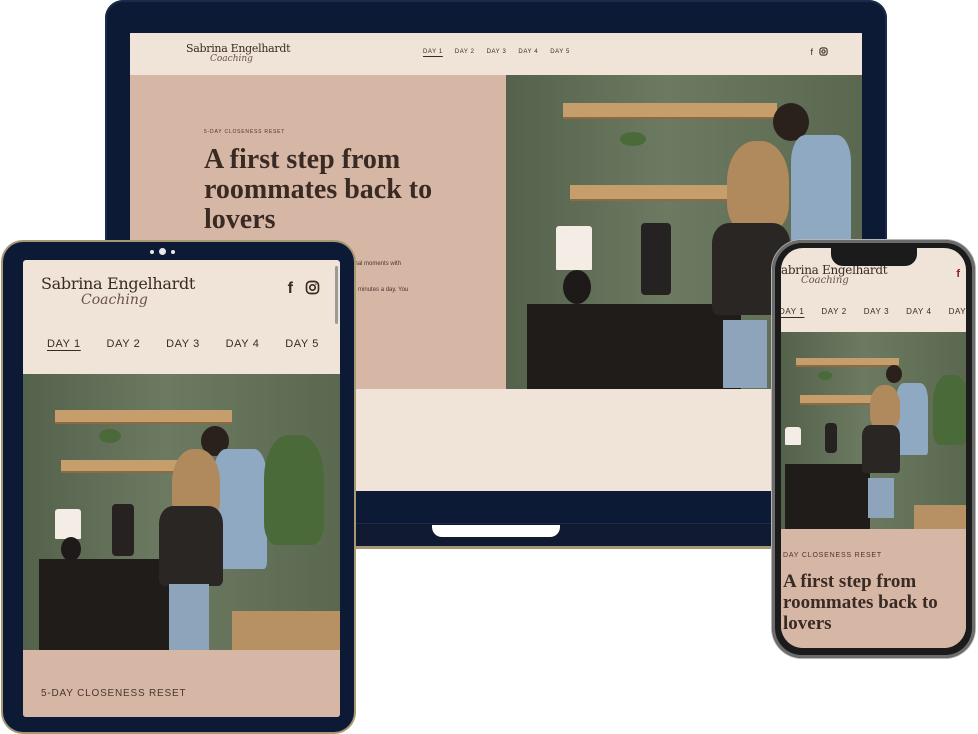  What do you see at coordinates (957, 311) in the screenshot?
I see `nav-day-5: DAY` at bounding box center [957, 311].